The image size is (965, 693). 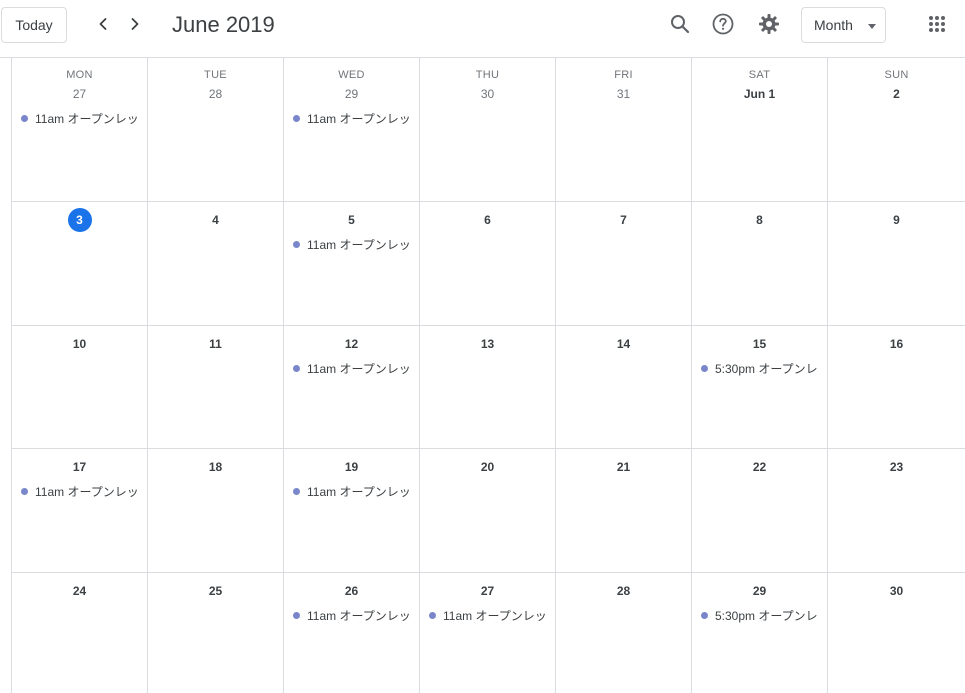 I want to click on day-cell: 28, so click(x=624, y=633).